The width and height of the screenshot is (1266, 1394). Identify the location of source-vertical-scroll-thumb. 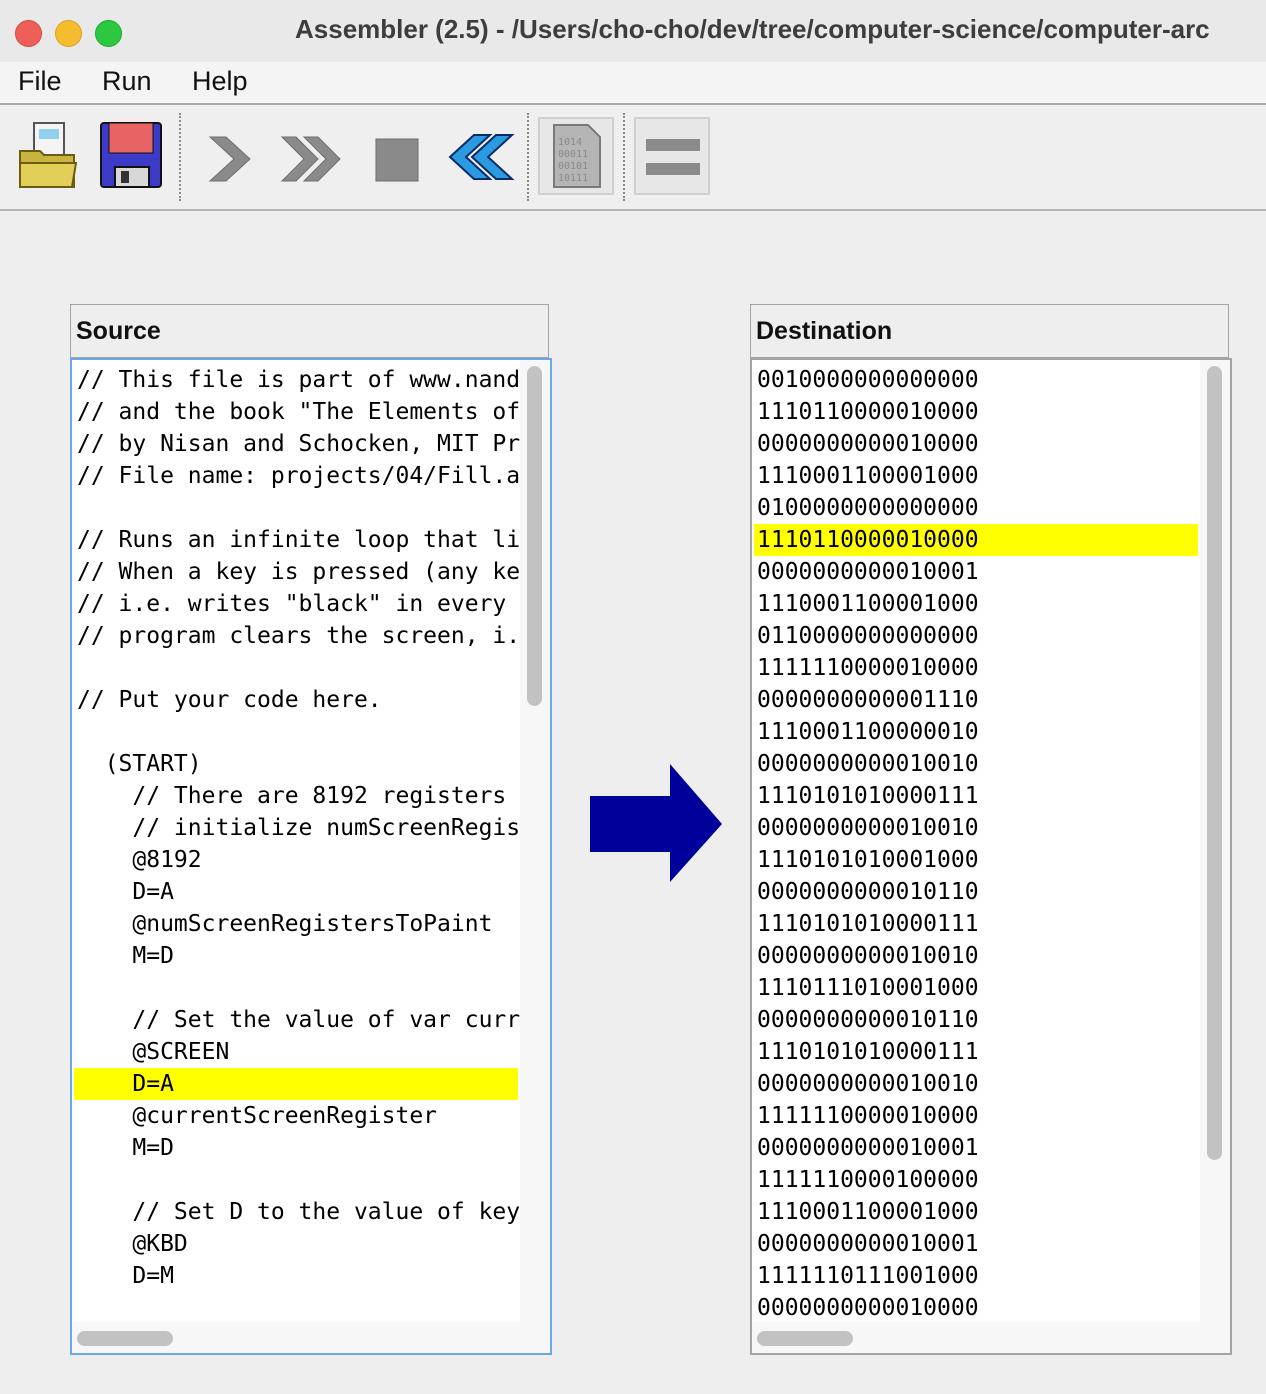
(534, 536).